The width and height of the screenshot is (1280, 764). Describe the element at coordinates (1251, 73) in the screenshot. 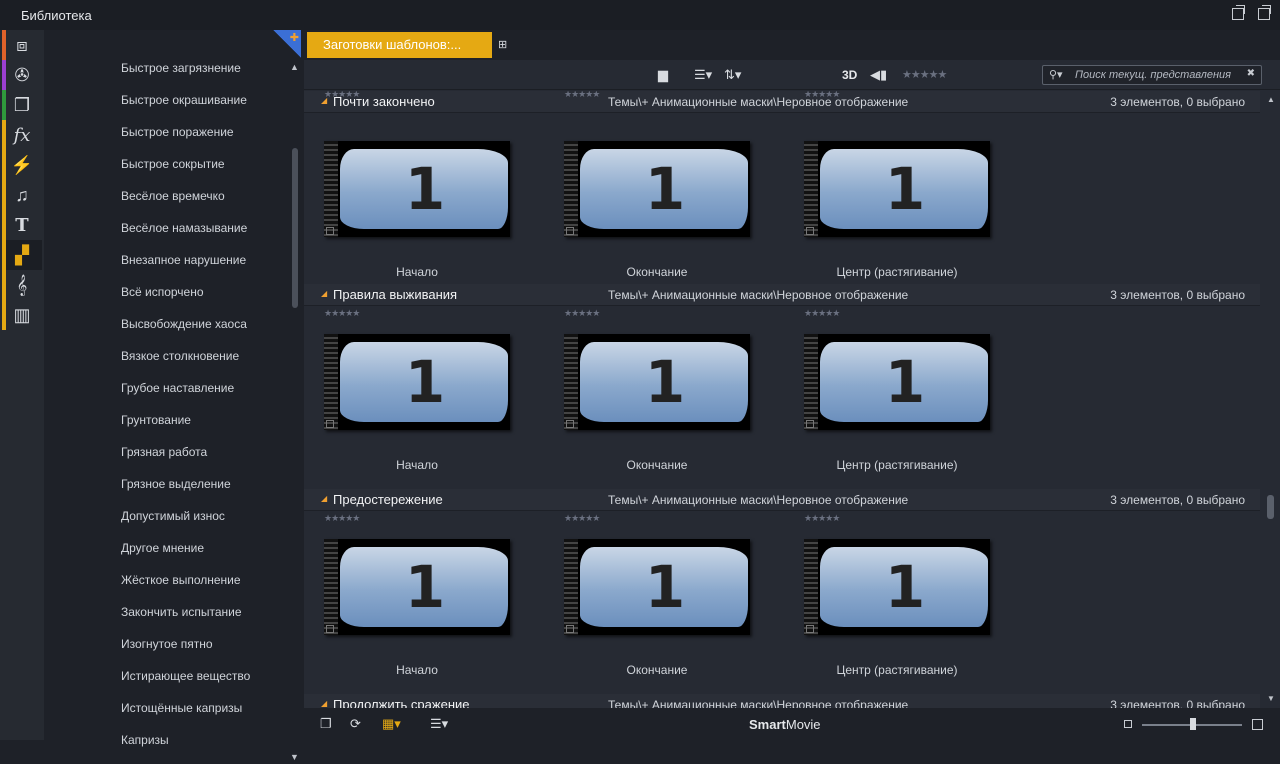

I see `clear-search-icon: ✖` at that location.